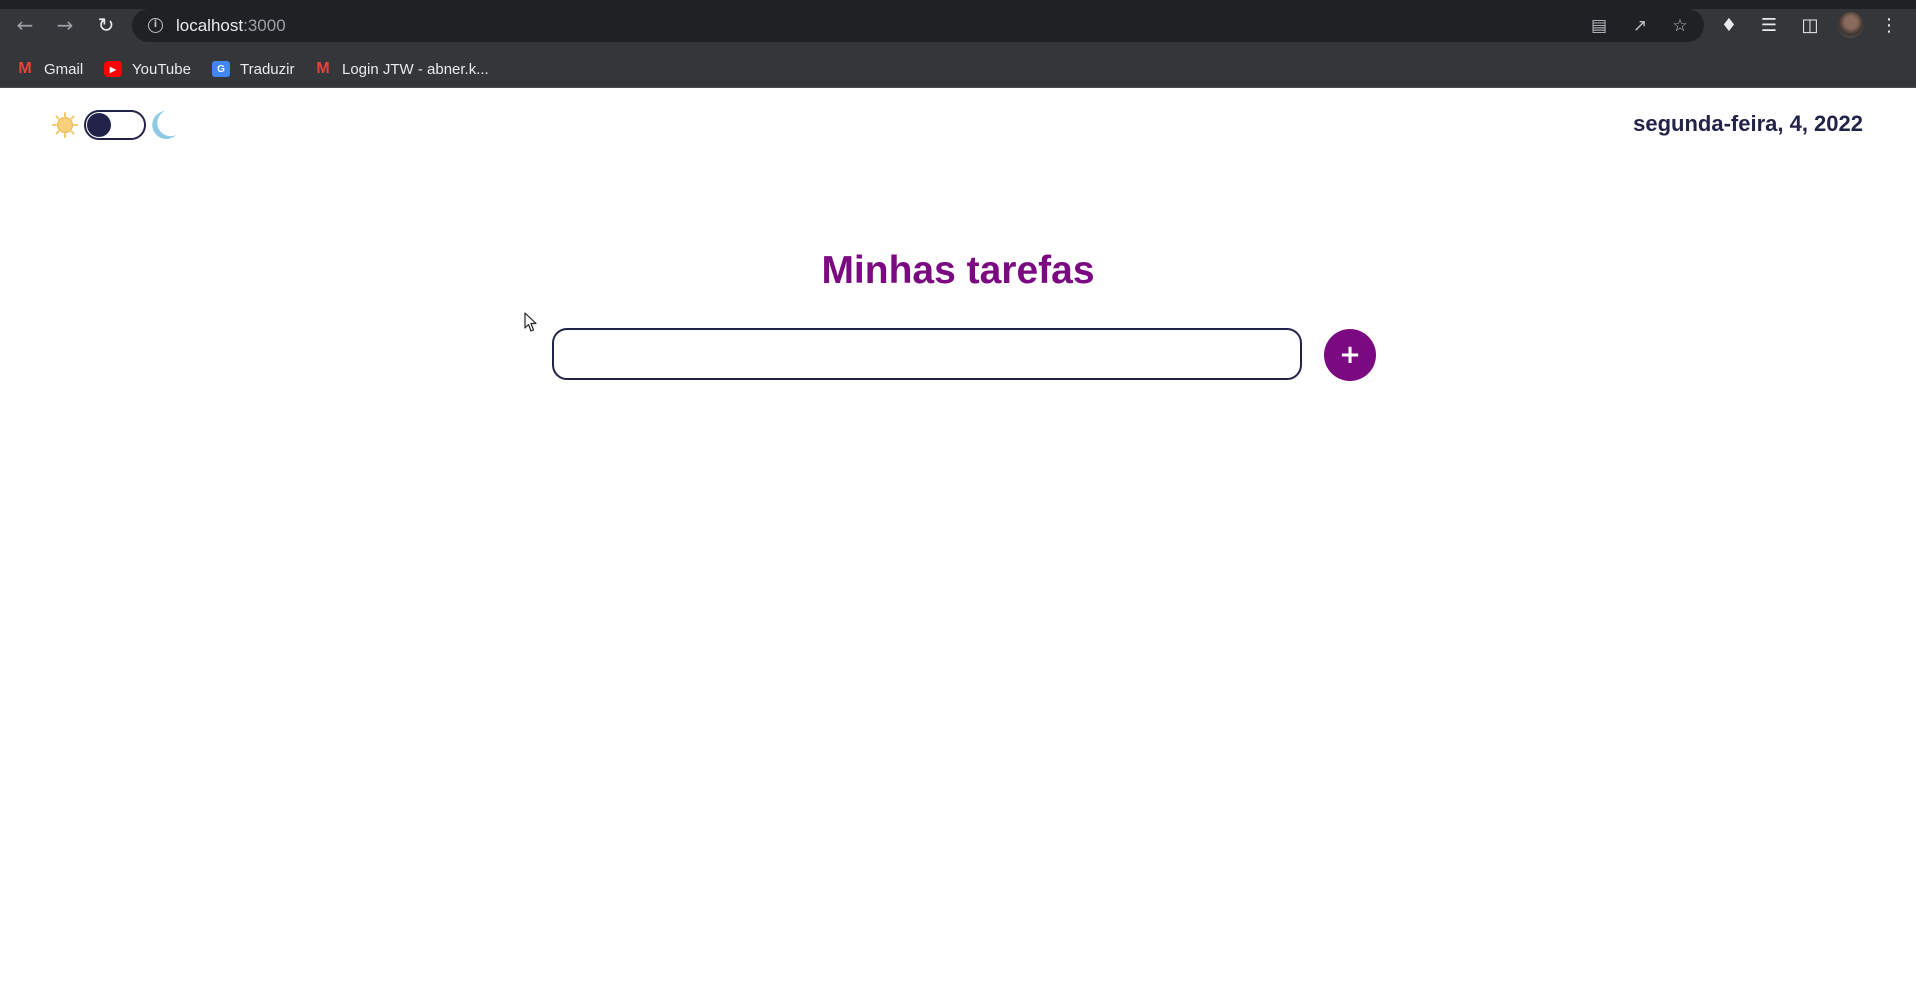 The image size is (1916, 981). Describe the element at coordinates (1748, 123) in the screenshot. I see `date-display: segunda-feira, 4, 2022` at that location.